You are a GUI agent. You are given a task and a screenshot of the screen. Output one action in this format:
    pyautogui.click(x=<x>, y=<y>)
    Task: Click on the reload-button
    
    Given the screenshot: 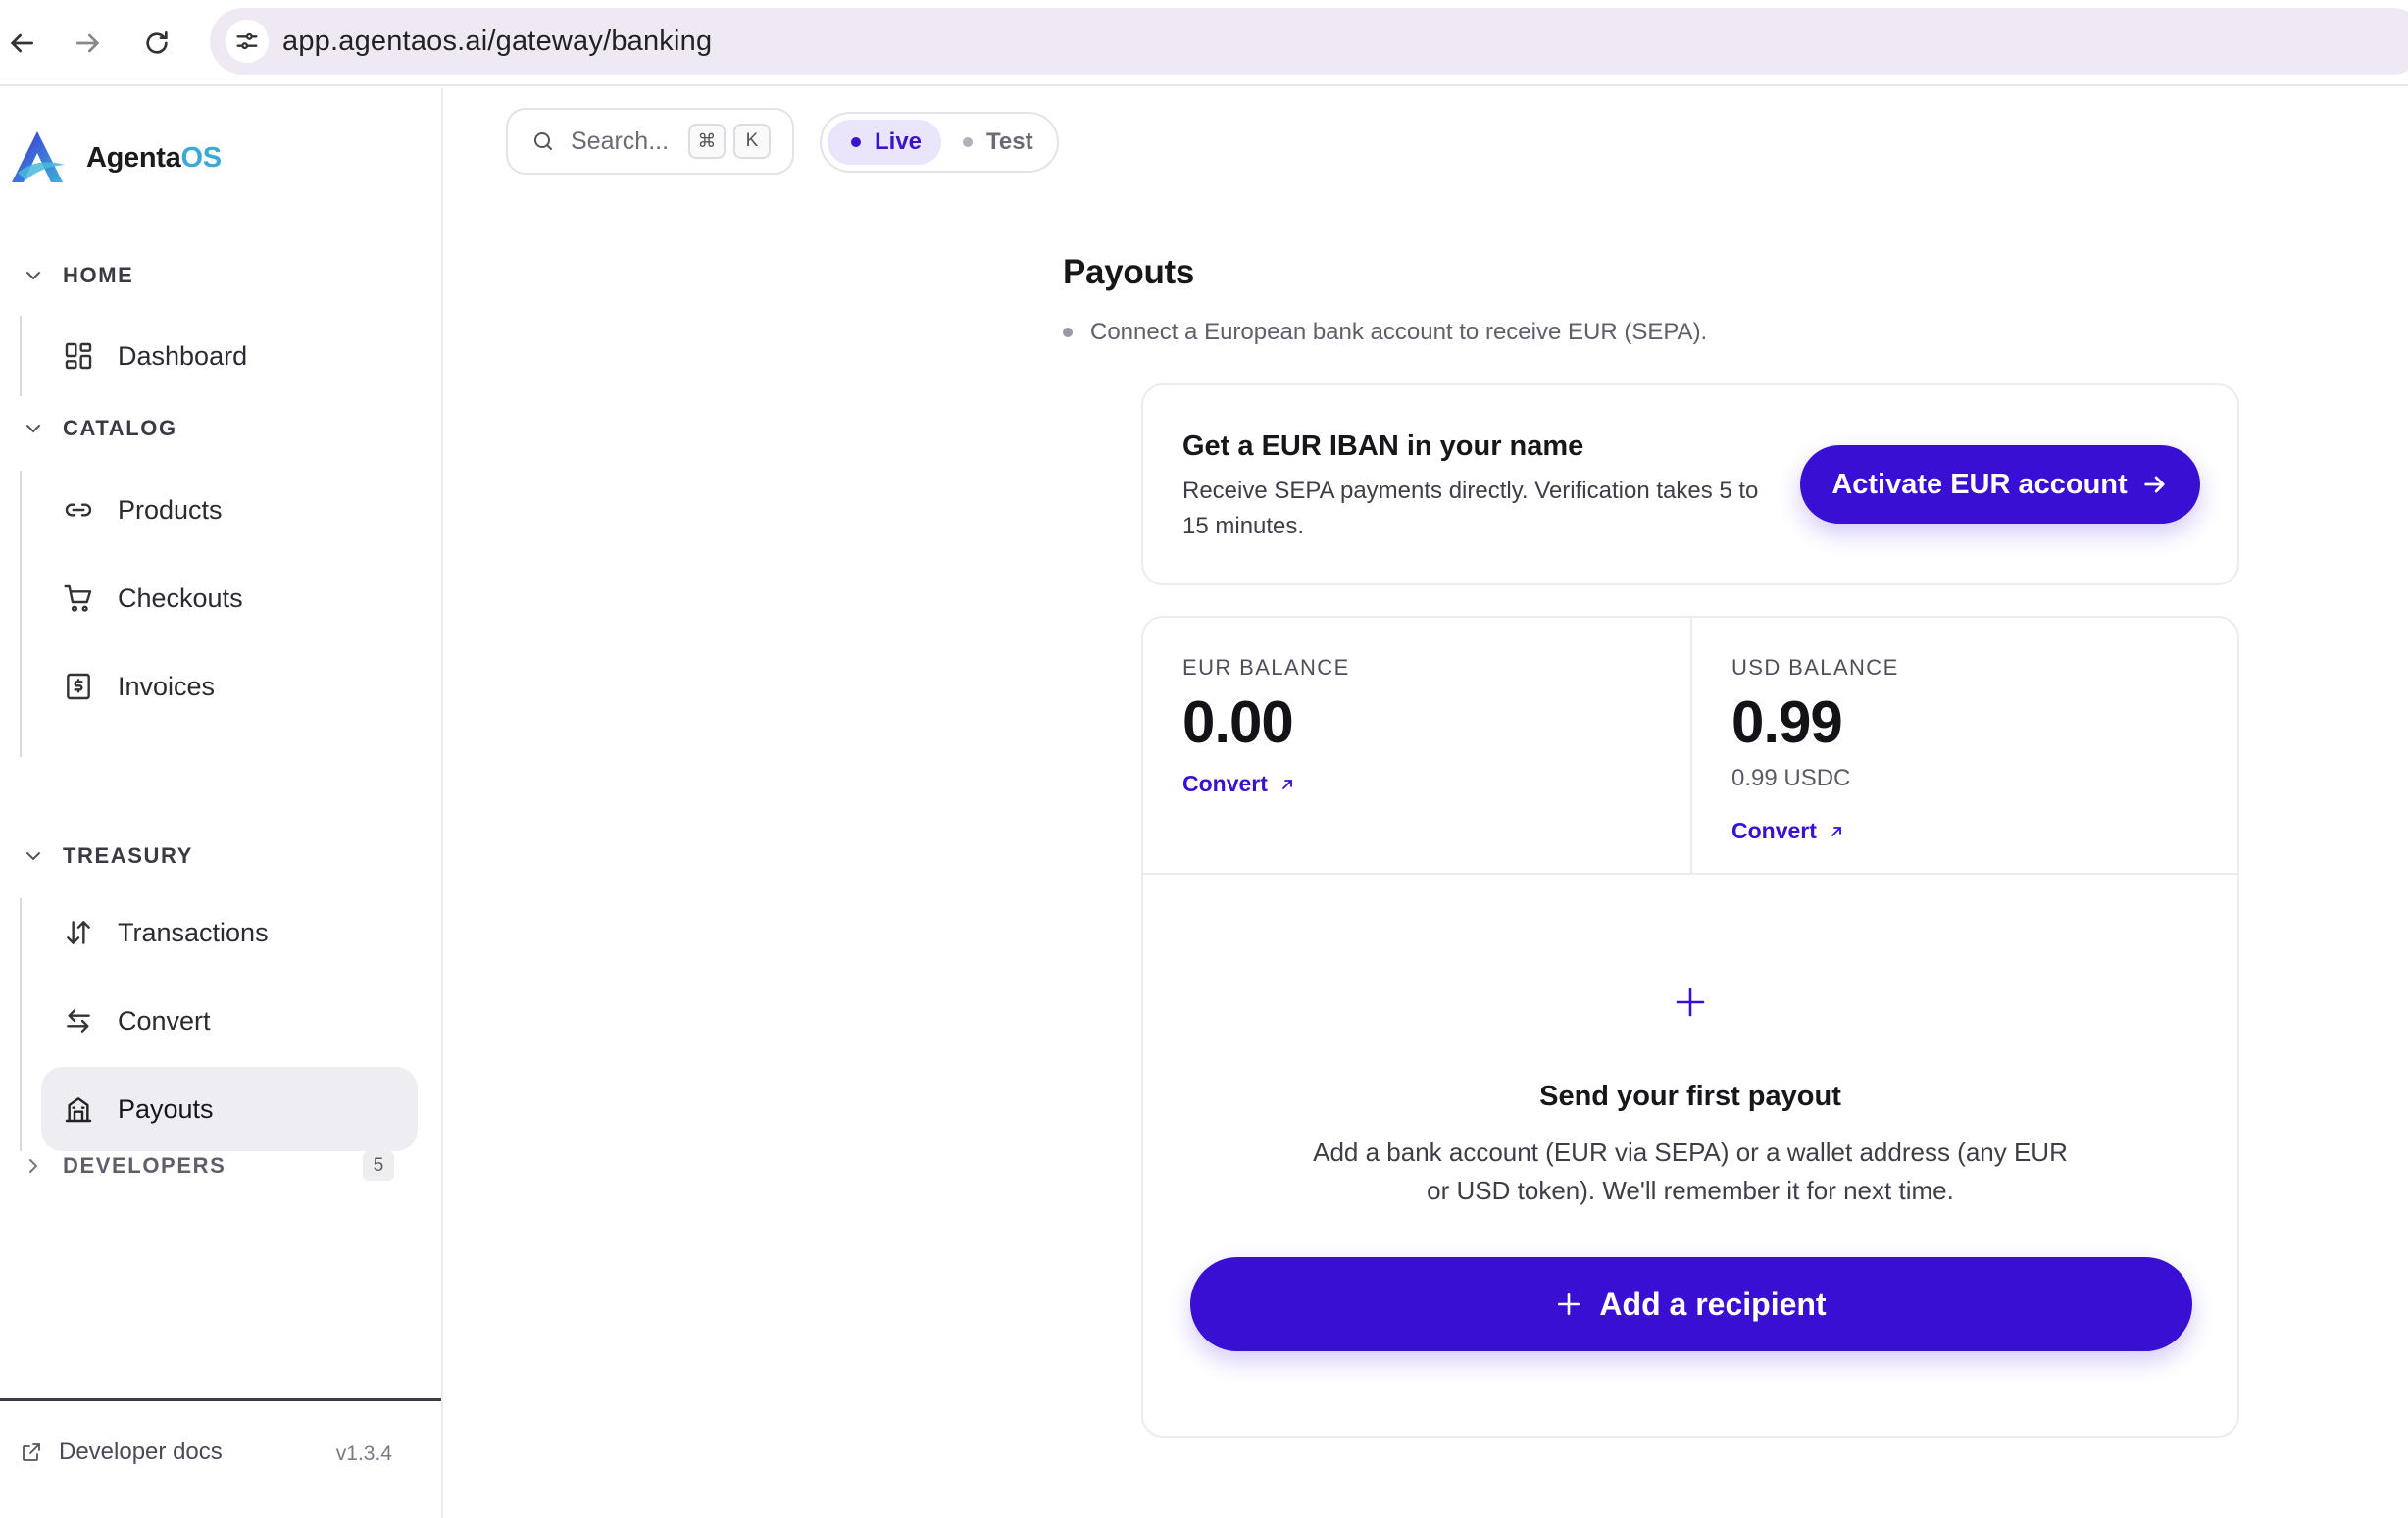 What is the action you would take?
    pyautogui.click(x=156, y=43)
    